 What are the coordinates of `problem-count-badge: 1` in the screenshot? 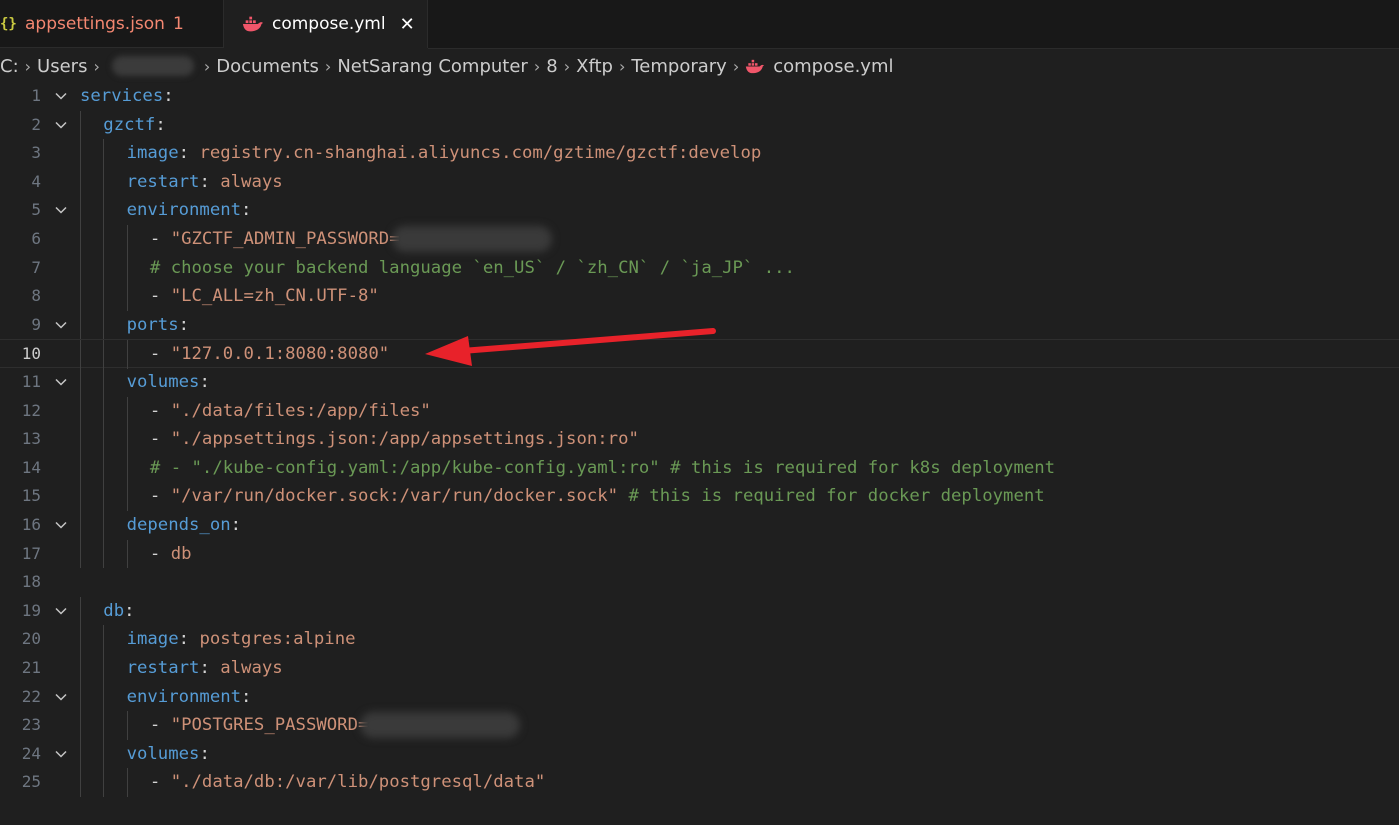 It's located at (178, 23).